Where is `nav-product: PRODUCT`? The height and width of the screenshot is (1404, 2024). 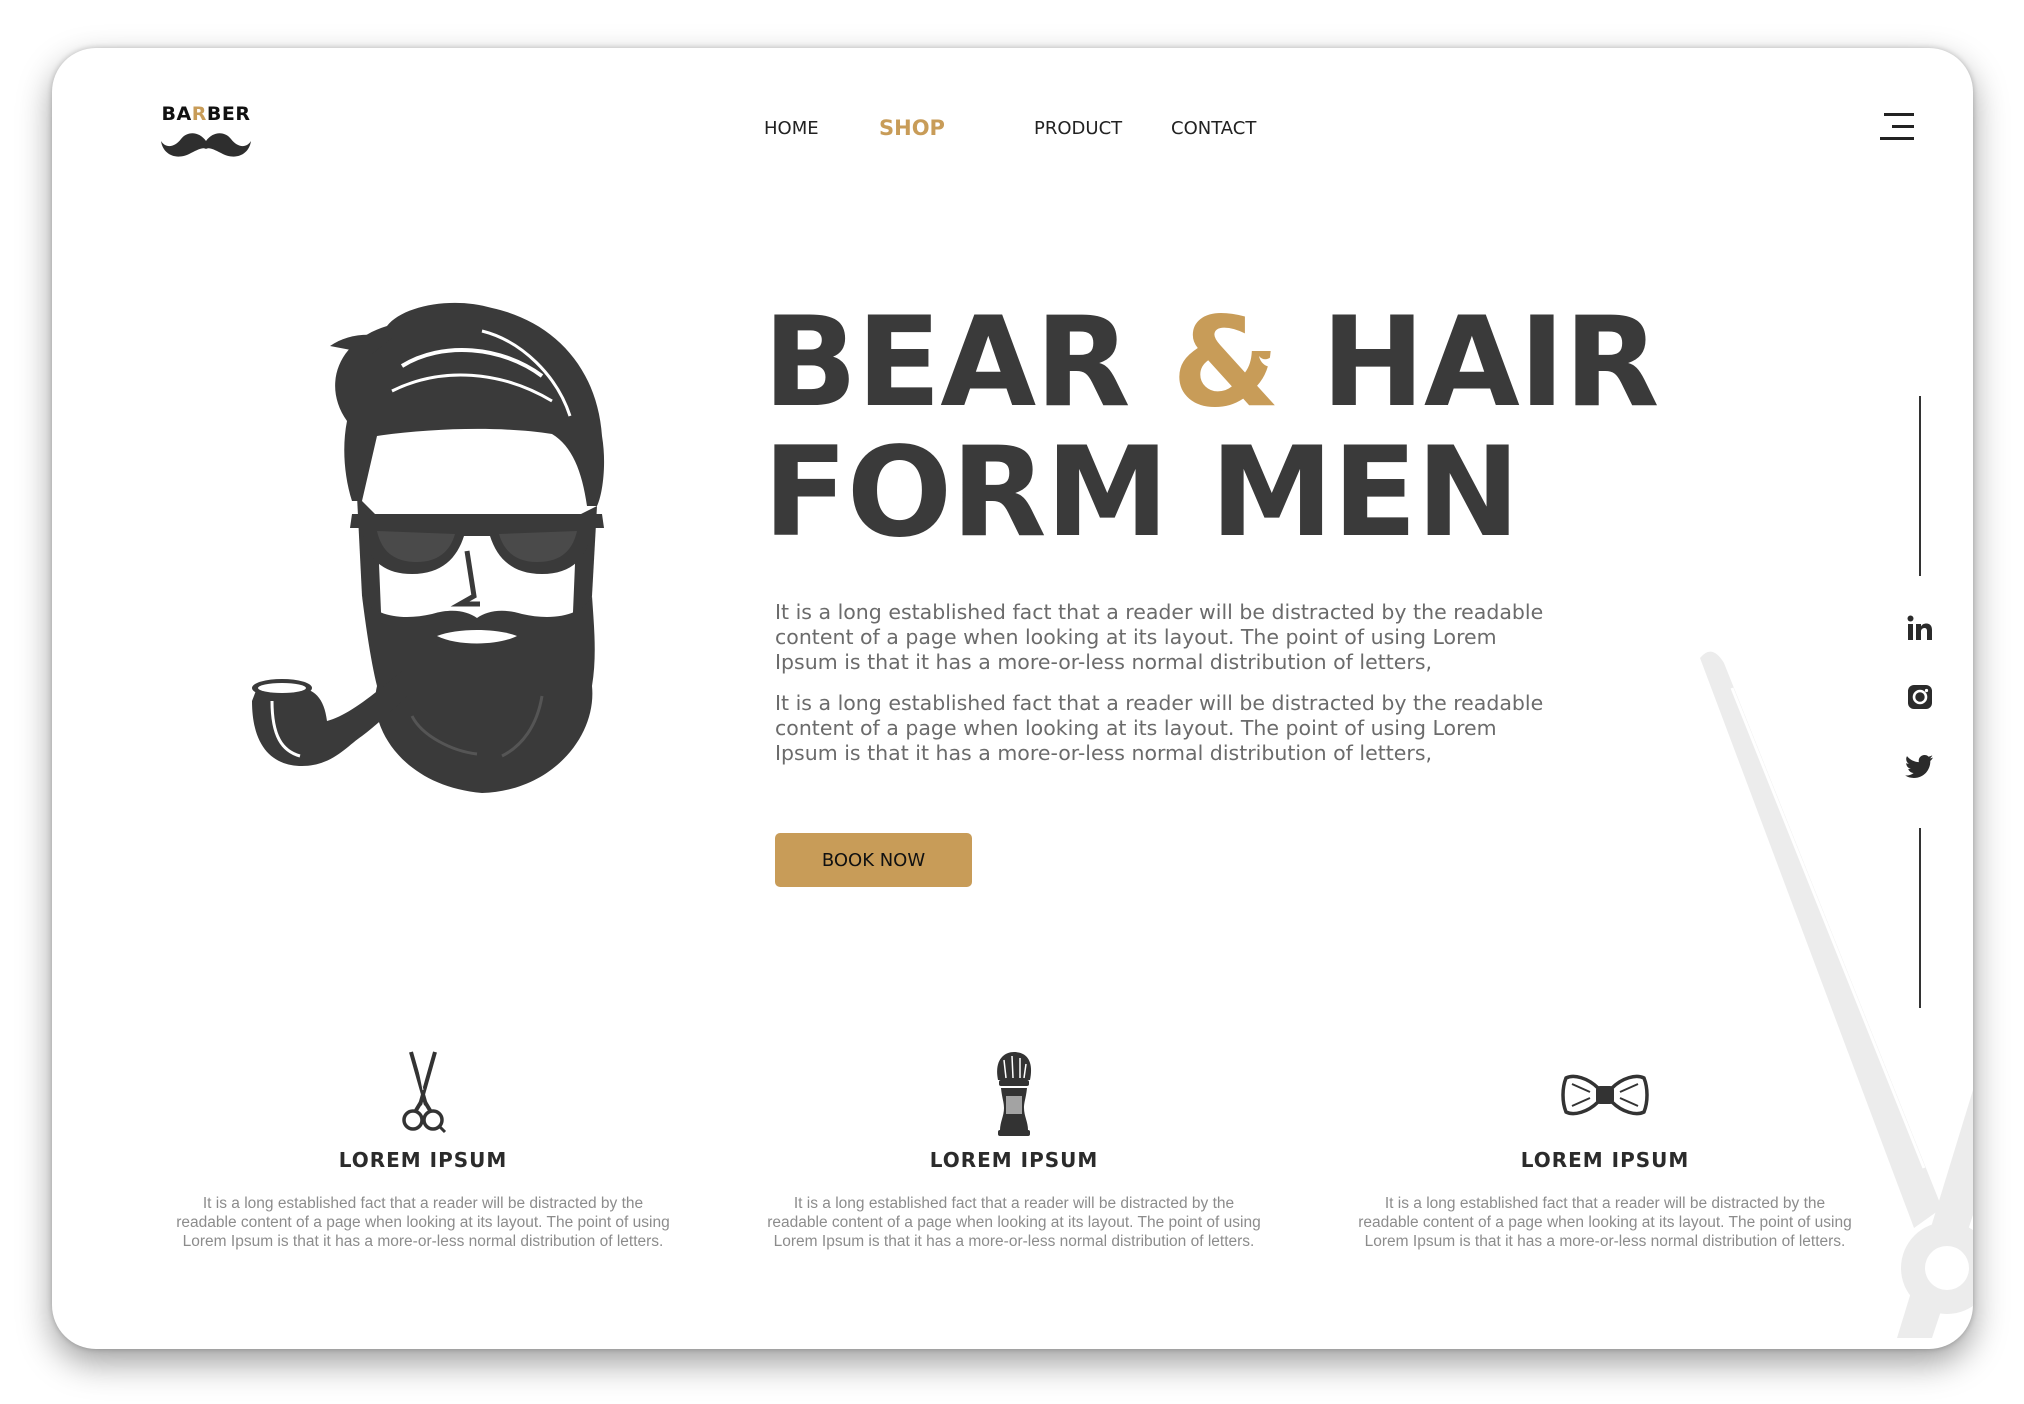
nav-product: PRODUCT is located at coordinates (1078, 128).